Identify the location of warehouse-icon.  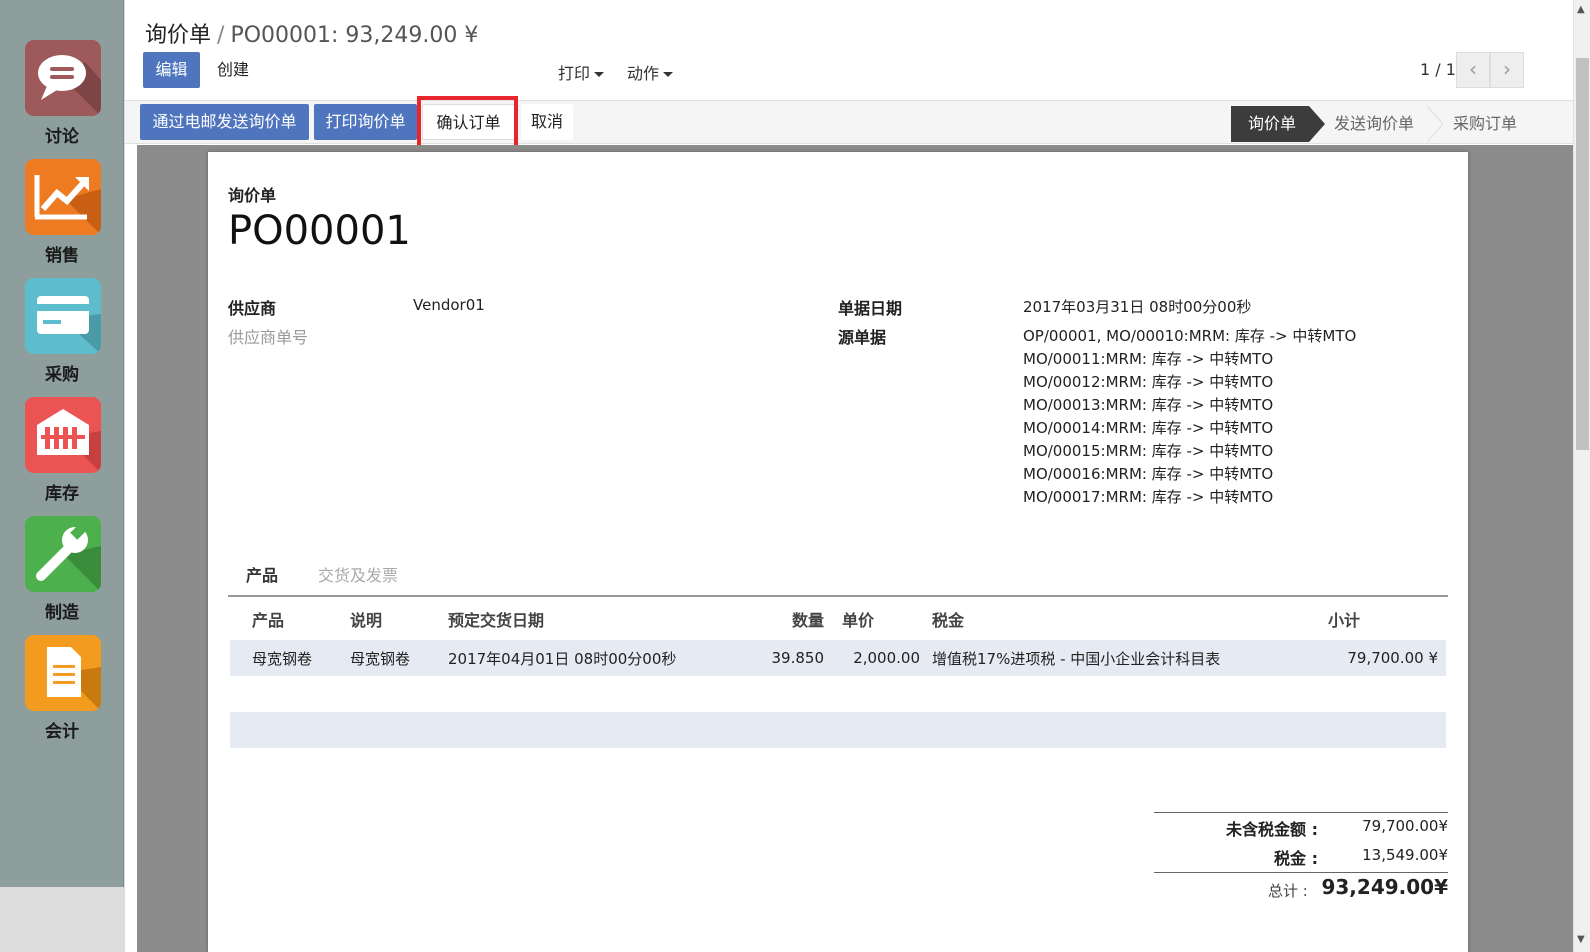
(63, 435).